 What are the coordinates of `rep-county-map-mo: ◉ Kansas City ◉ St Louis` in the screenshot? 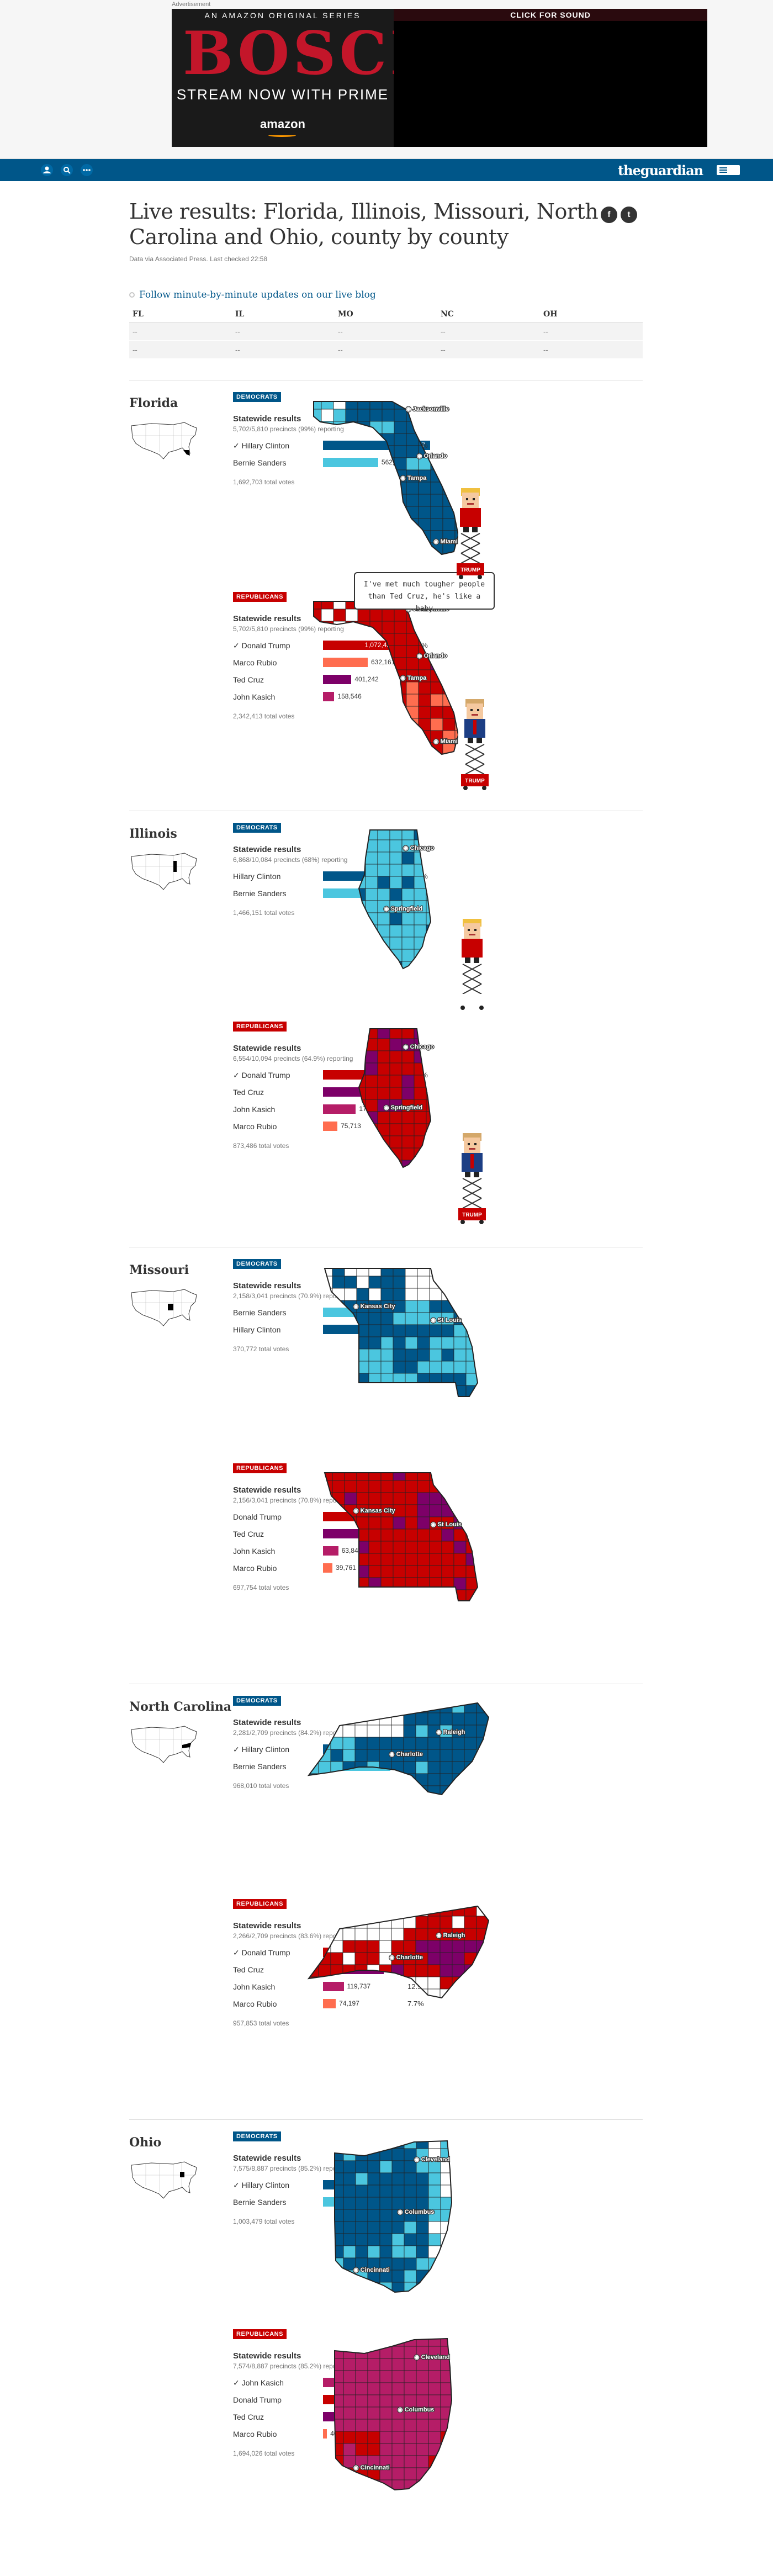 It's located at (400, 1536).